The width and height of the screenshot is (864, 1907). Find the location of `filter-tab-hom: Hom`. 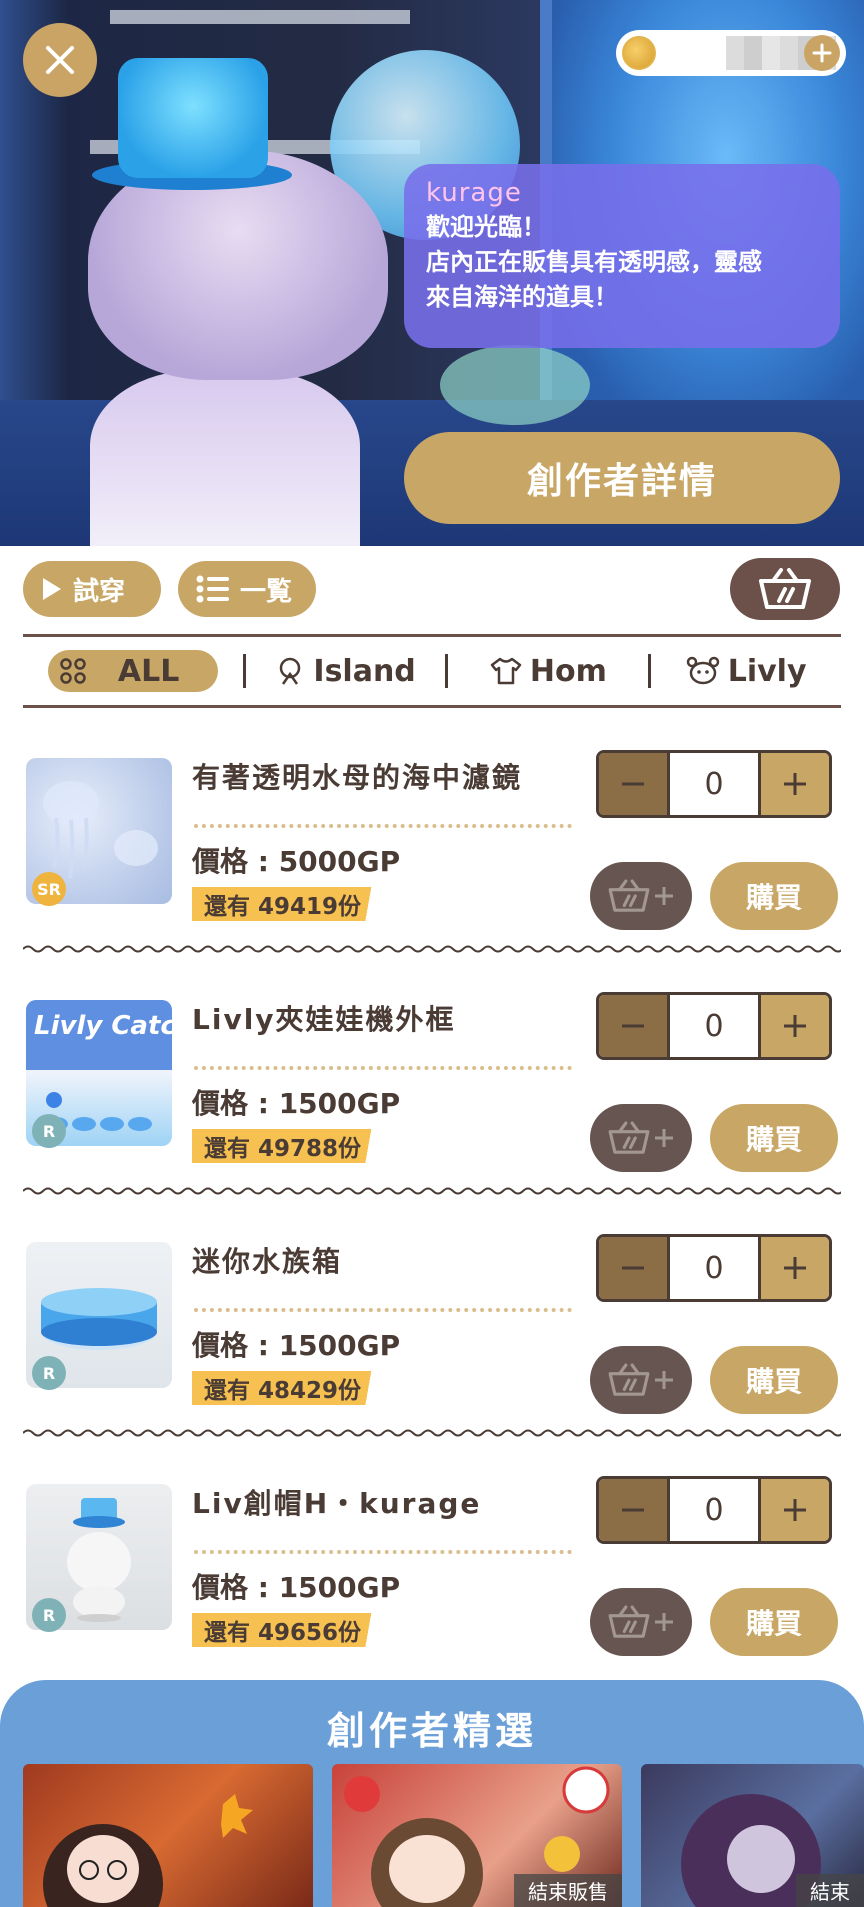

filter-tab-hom: Hom is located at coordinates (548, 671).